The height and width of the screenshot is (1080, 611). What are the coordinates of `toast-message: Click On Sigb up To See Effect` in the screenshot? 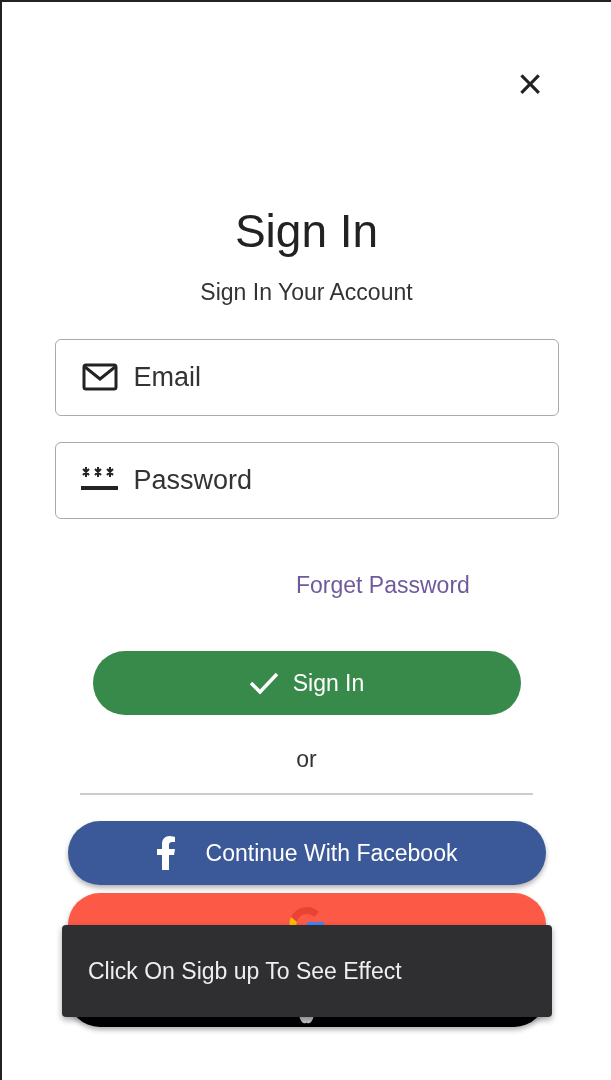 It's located at (245, 971).